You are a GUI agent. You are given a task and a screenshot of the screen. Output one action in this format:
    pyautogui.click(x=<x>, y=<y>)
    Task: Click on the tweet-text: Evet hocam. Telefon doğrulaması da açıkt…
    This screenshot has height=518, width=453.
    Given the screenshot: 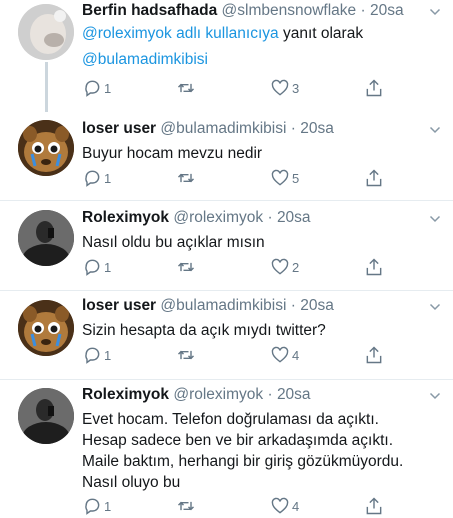 What is the action you would take?
    pyautogui.click(x=262, y=451)
    